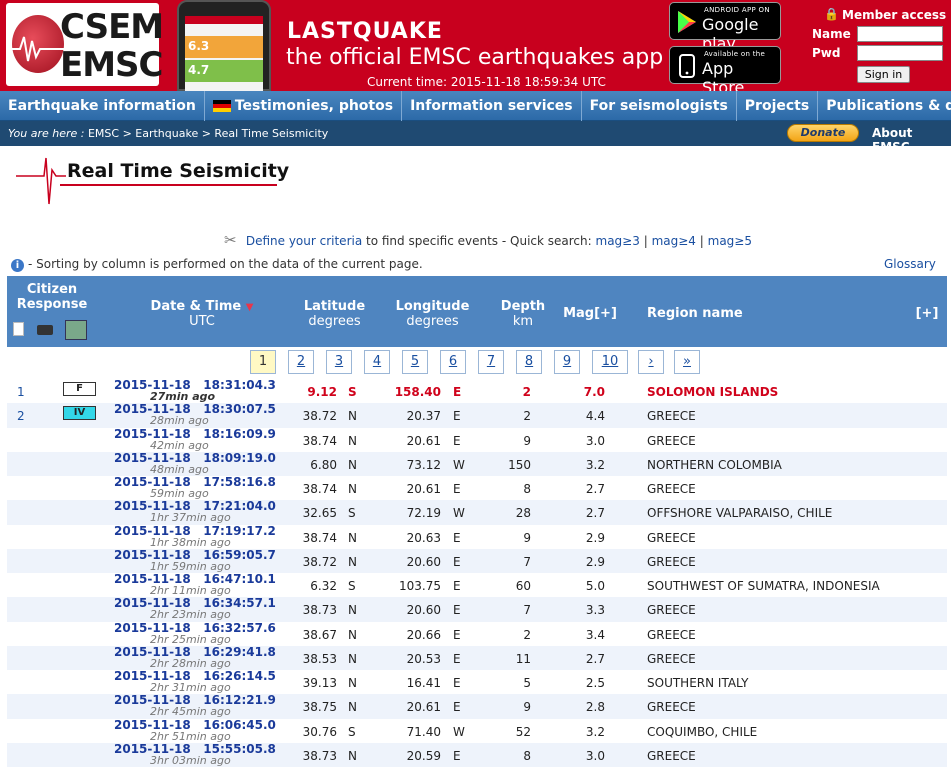  Describe the element at coordinates (910, 264) in the screenshot. I see `glossary-link: Glossary` at that location.